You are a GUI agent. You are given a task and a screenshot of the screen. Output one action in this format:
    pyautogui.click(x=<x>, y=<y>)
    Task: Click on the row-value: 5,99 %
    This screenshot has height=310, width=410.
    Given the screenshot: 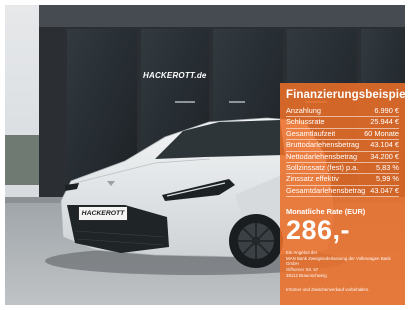 What is the action you would take?
    pyautogui.click(x=387, y=179)
    